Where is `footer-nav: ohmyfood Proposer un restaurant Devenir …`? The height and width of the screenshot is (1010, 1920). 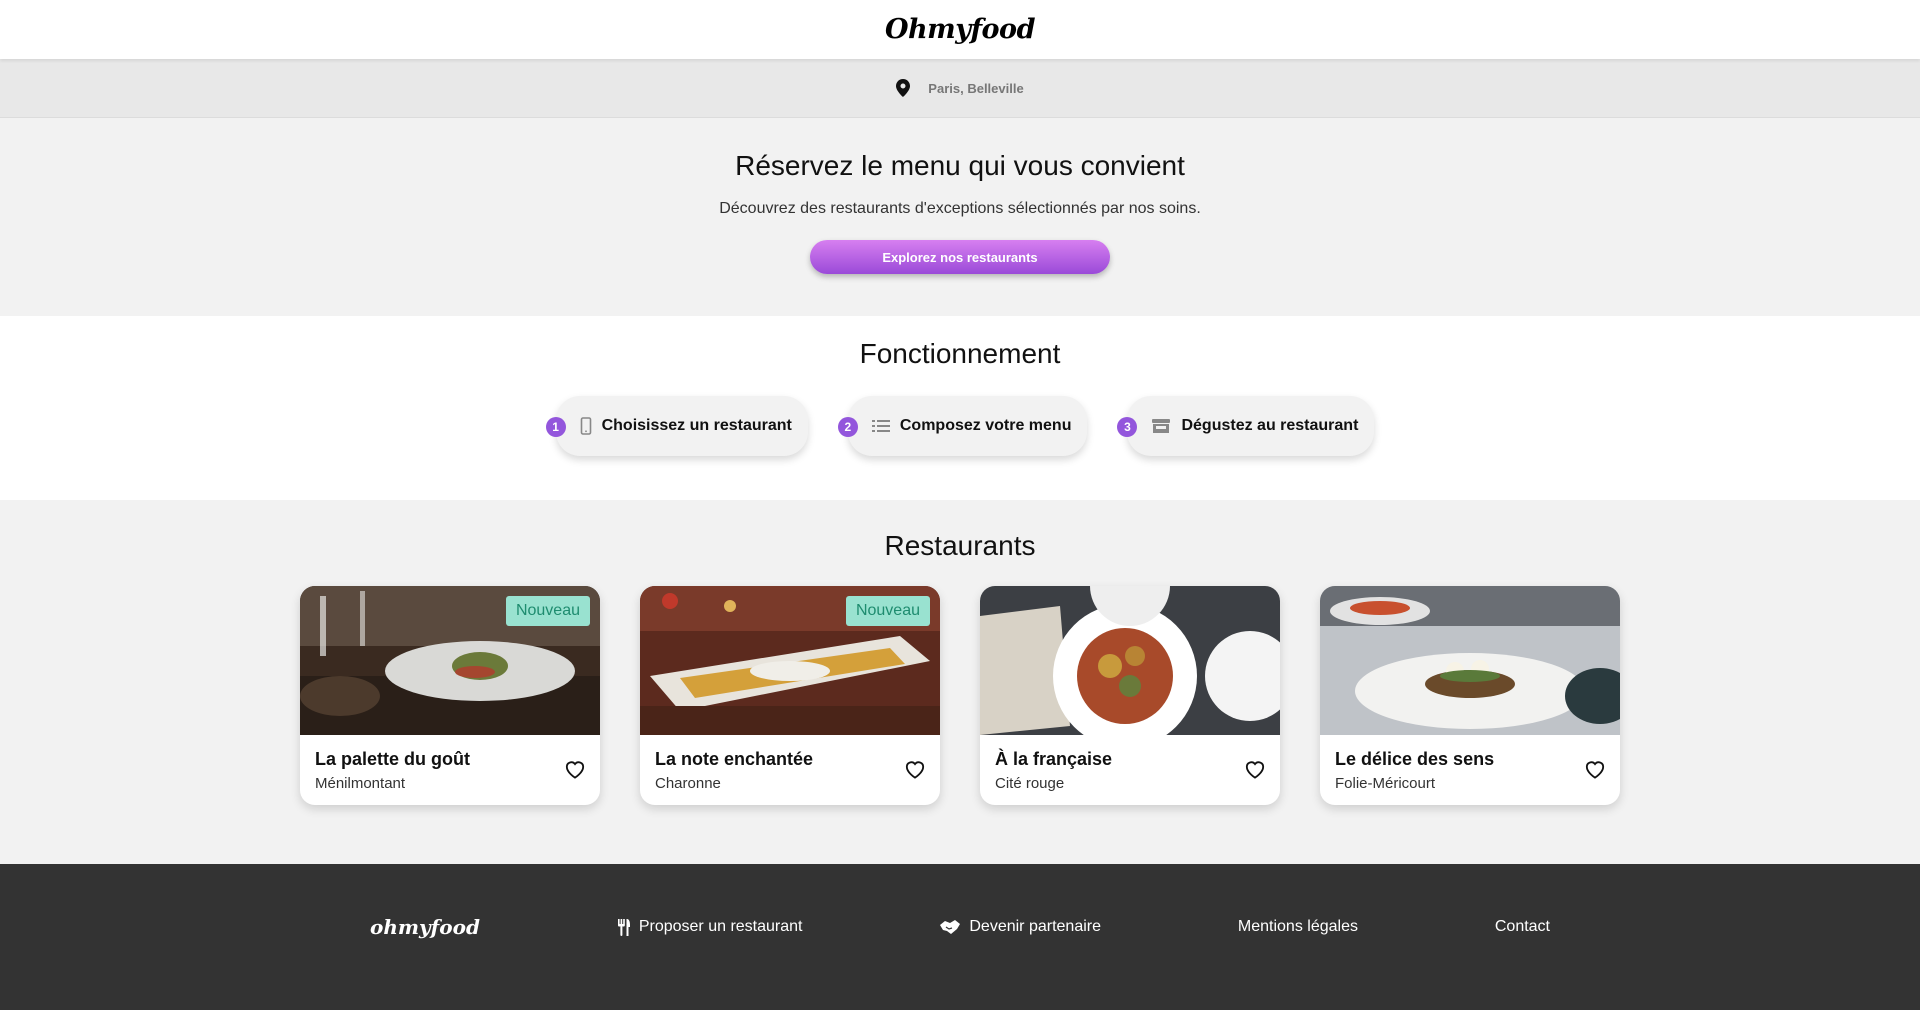
footer-nav: ohmyfood Proposer un restaurant Devenir … is located at coordinates (960, 927).